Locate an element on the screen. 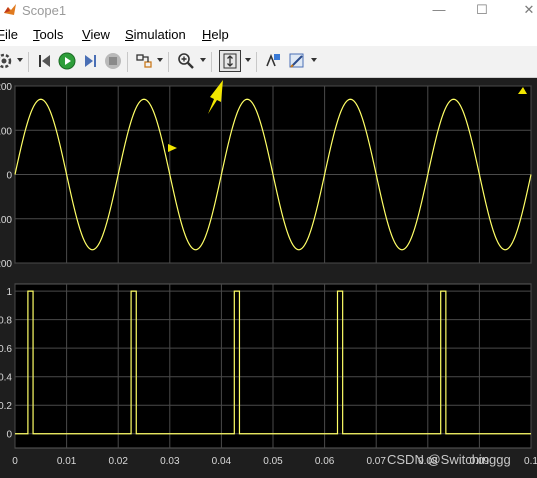 The image size is (537, 478). menu-file-rest: ile is located at coordinates (11, 34).